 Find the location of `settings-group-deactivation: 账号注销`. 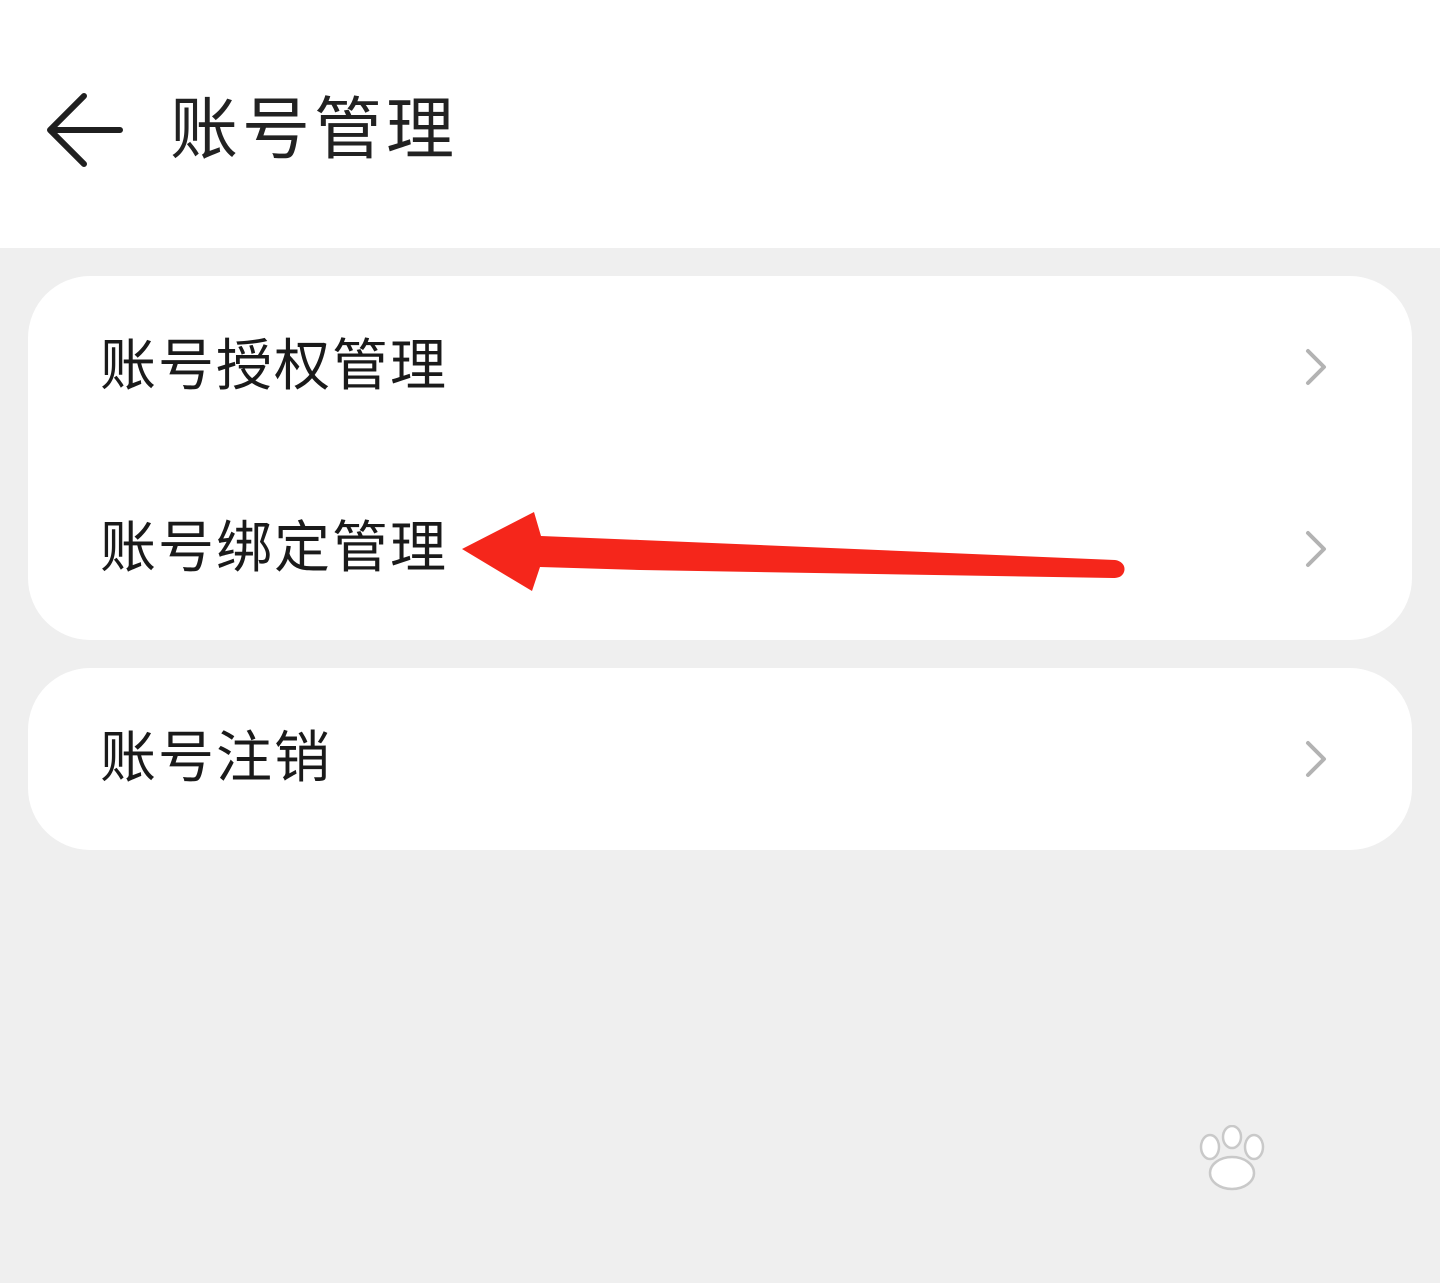

settings-group-deactivation: 账号注销 is located at coordinates (720, 759).